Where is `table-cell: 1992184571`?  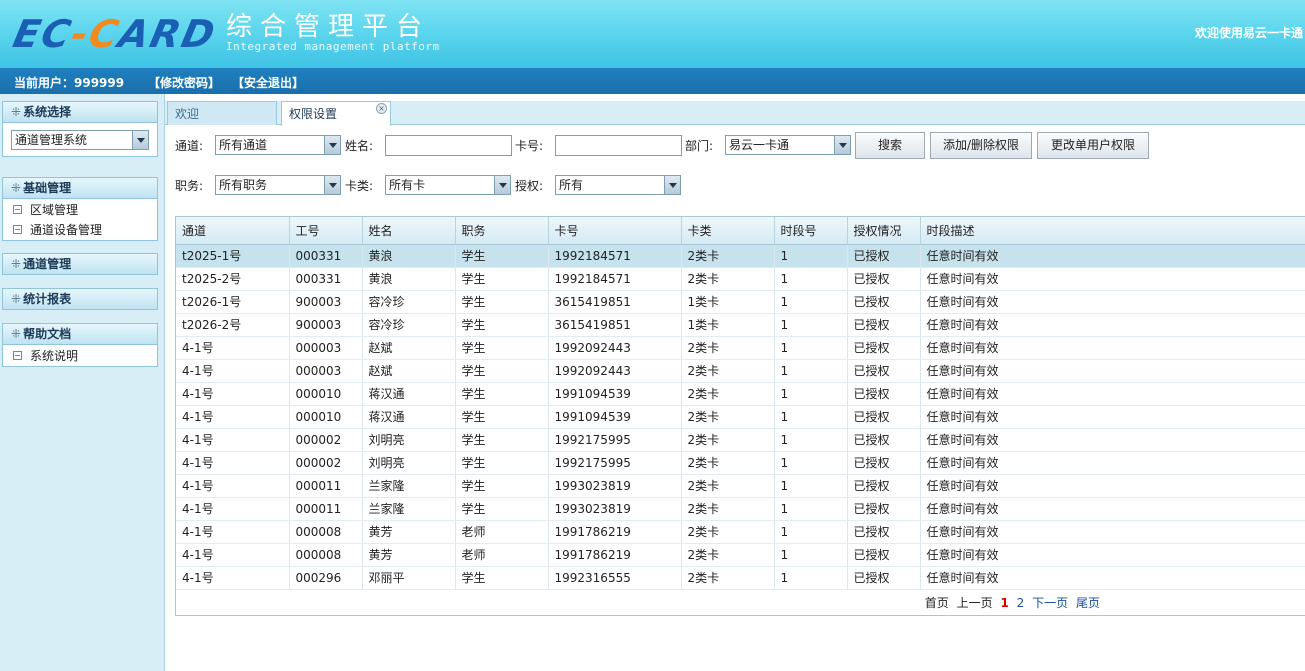
table-cell: 1992184571 is located at coordinates (615, 256).